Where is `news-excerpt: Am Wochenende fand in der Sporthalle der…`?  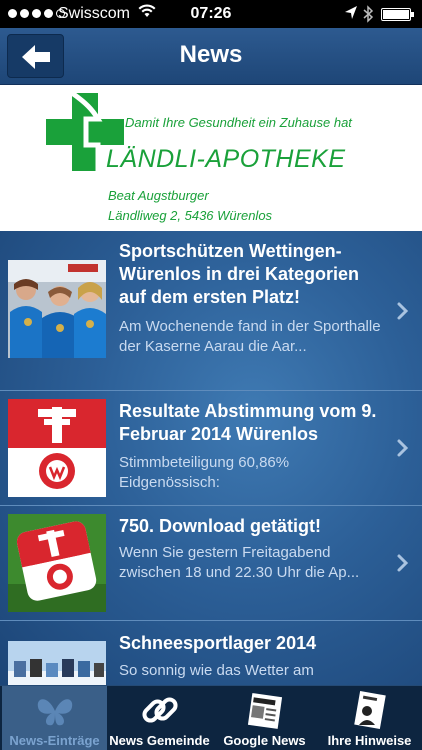
news-excerpt: Am Wochenende fand in der Sporthalle der… is located at coordinates (250, 336).